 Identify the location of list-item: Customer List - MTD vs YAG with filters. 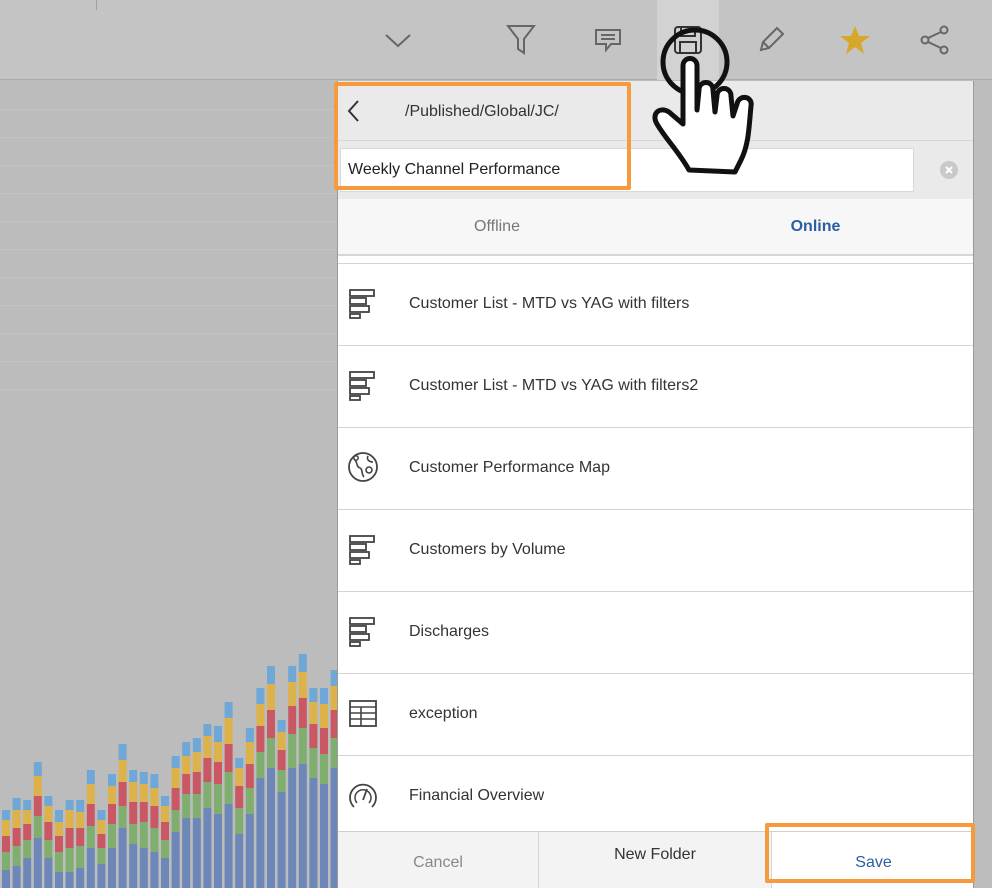
(655, 304).